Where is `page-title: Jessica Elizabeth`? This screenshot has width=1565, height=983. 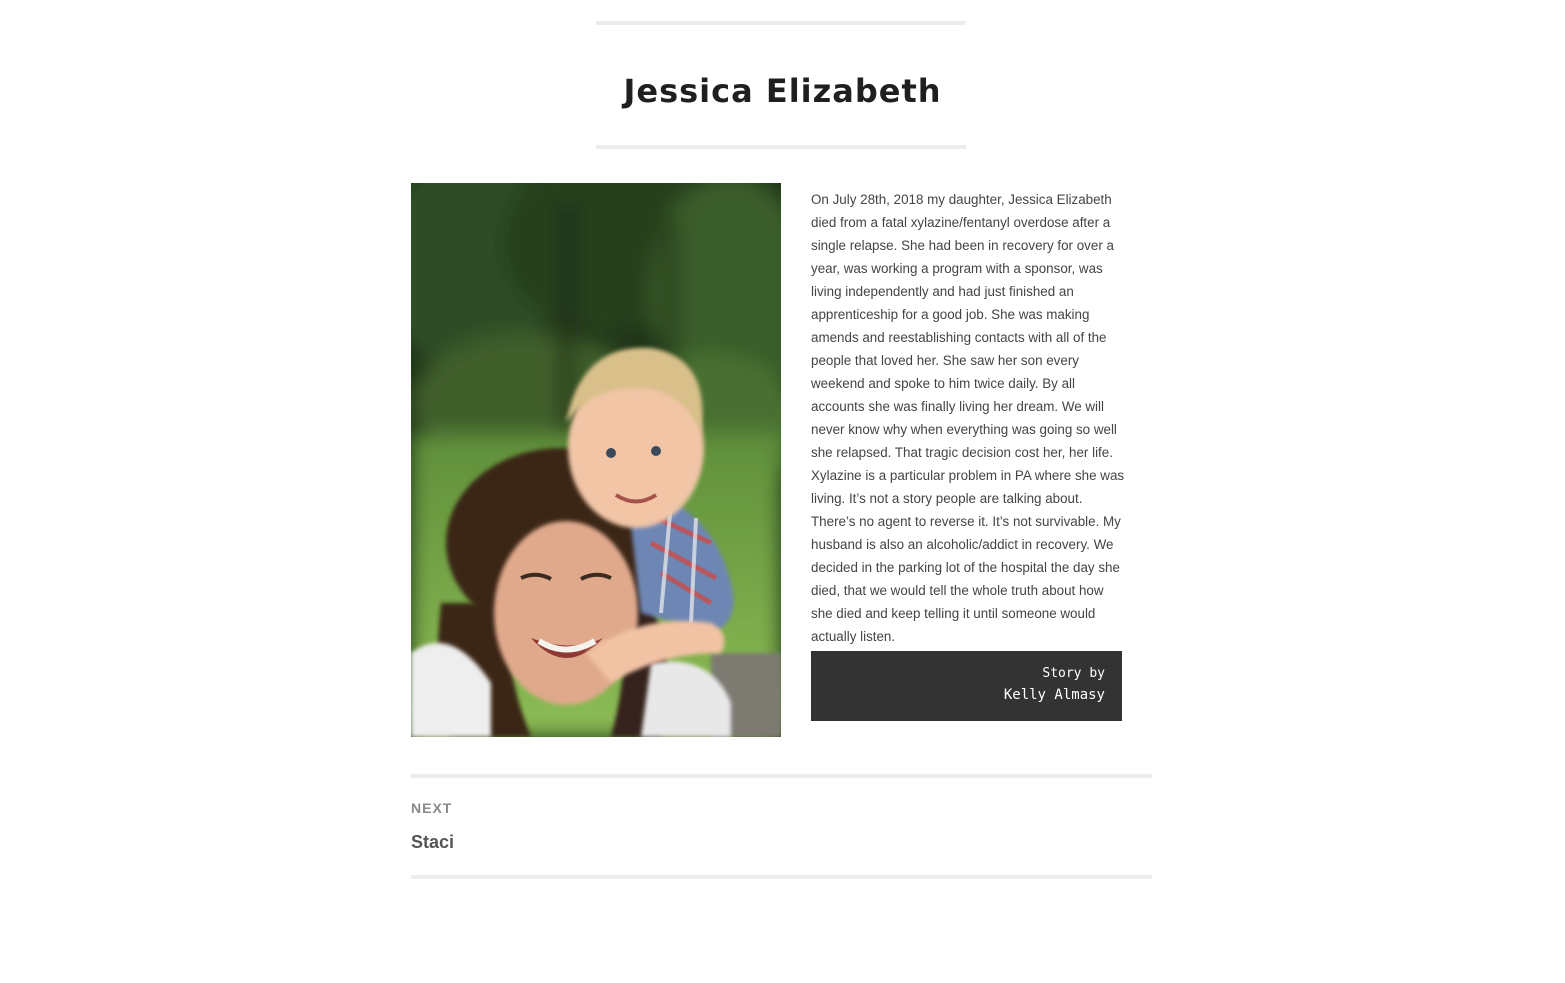
page-title: Jessica Elizabeth is located at coordinates (782, 91).